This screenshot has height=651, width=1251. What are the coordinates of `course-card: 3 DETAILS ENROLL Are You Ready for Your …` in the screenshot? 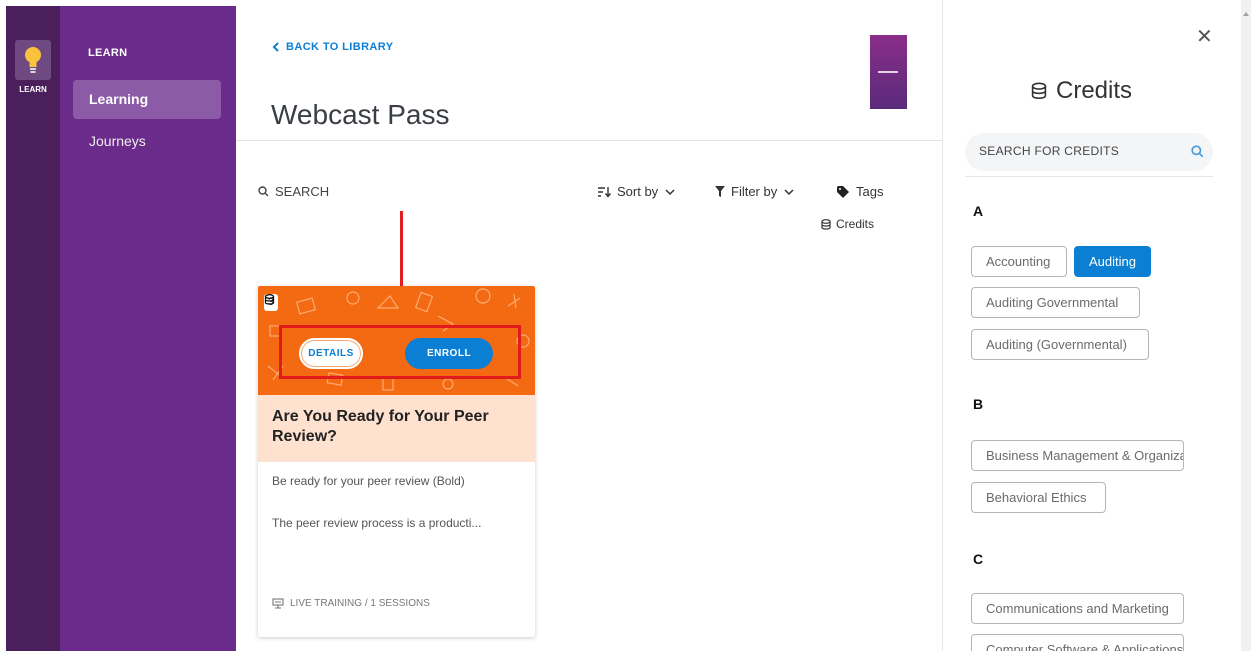 It's located at (396, 461).